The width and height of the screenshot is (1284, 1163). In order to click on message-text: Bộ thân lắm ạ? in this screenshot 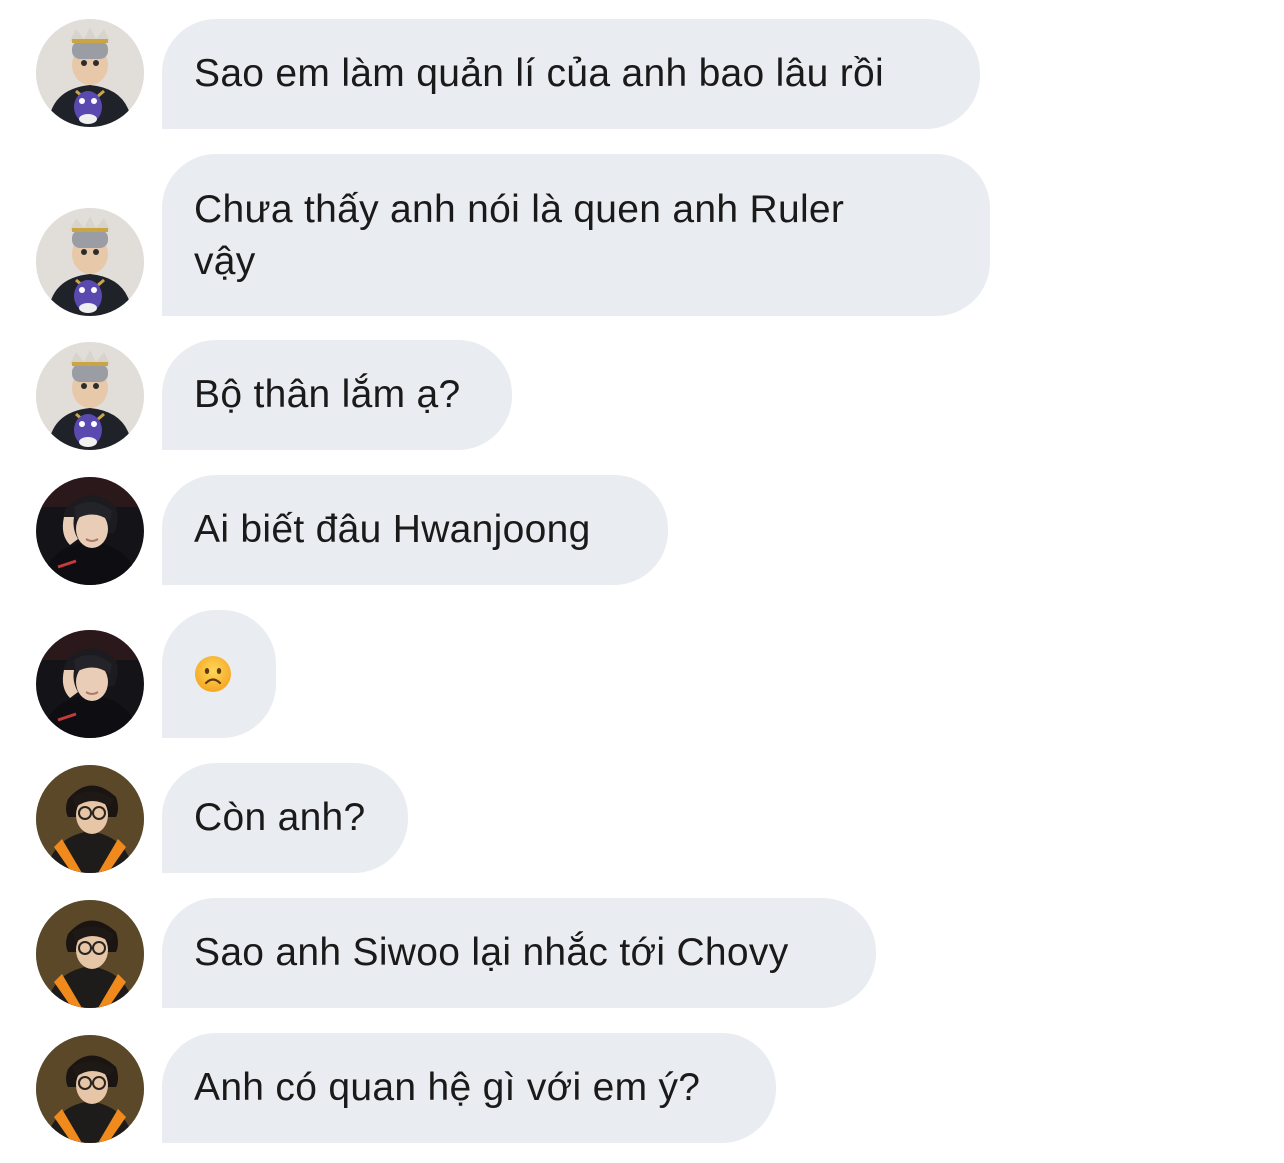, I will do `click(327, 394)`.